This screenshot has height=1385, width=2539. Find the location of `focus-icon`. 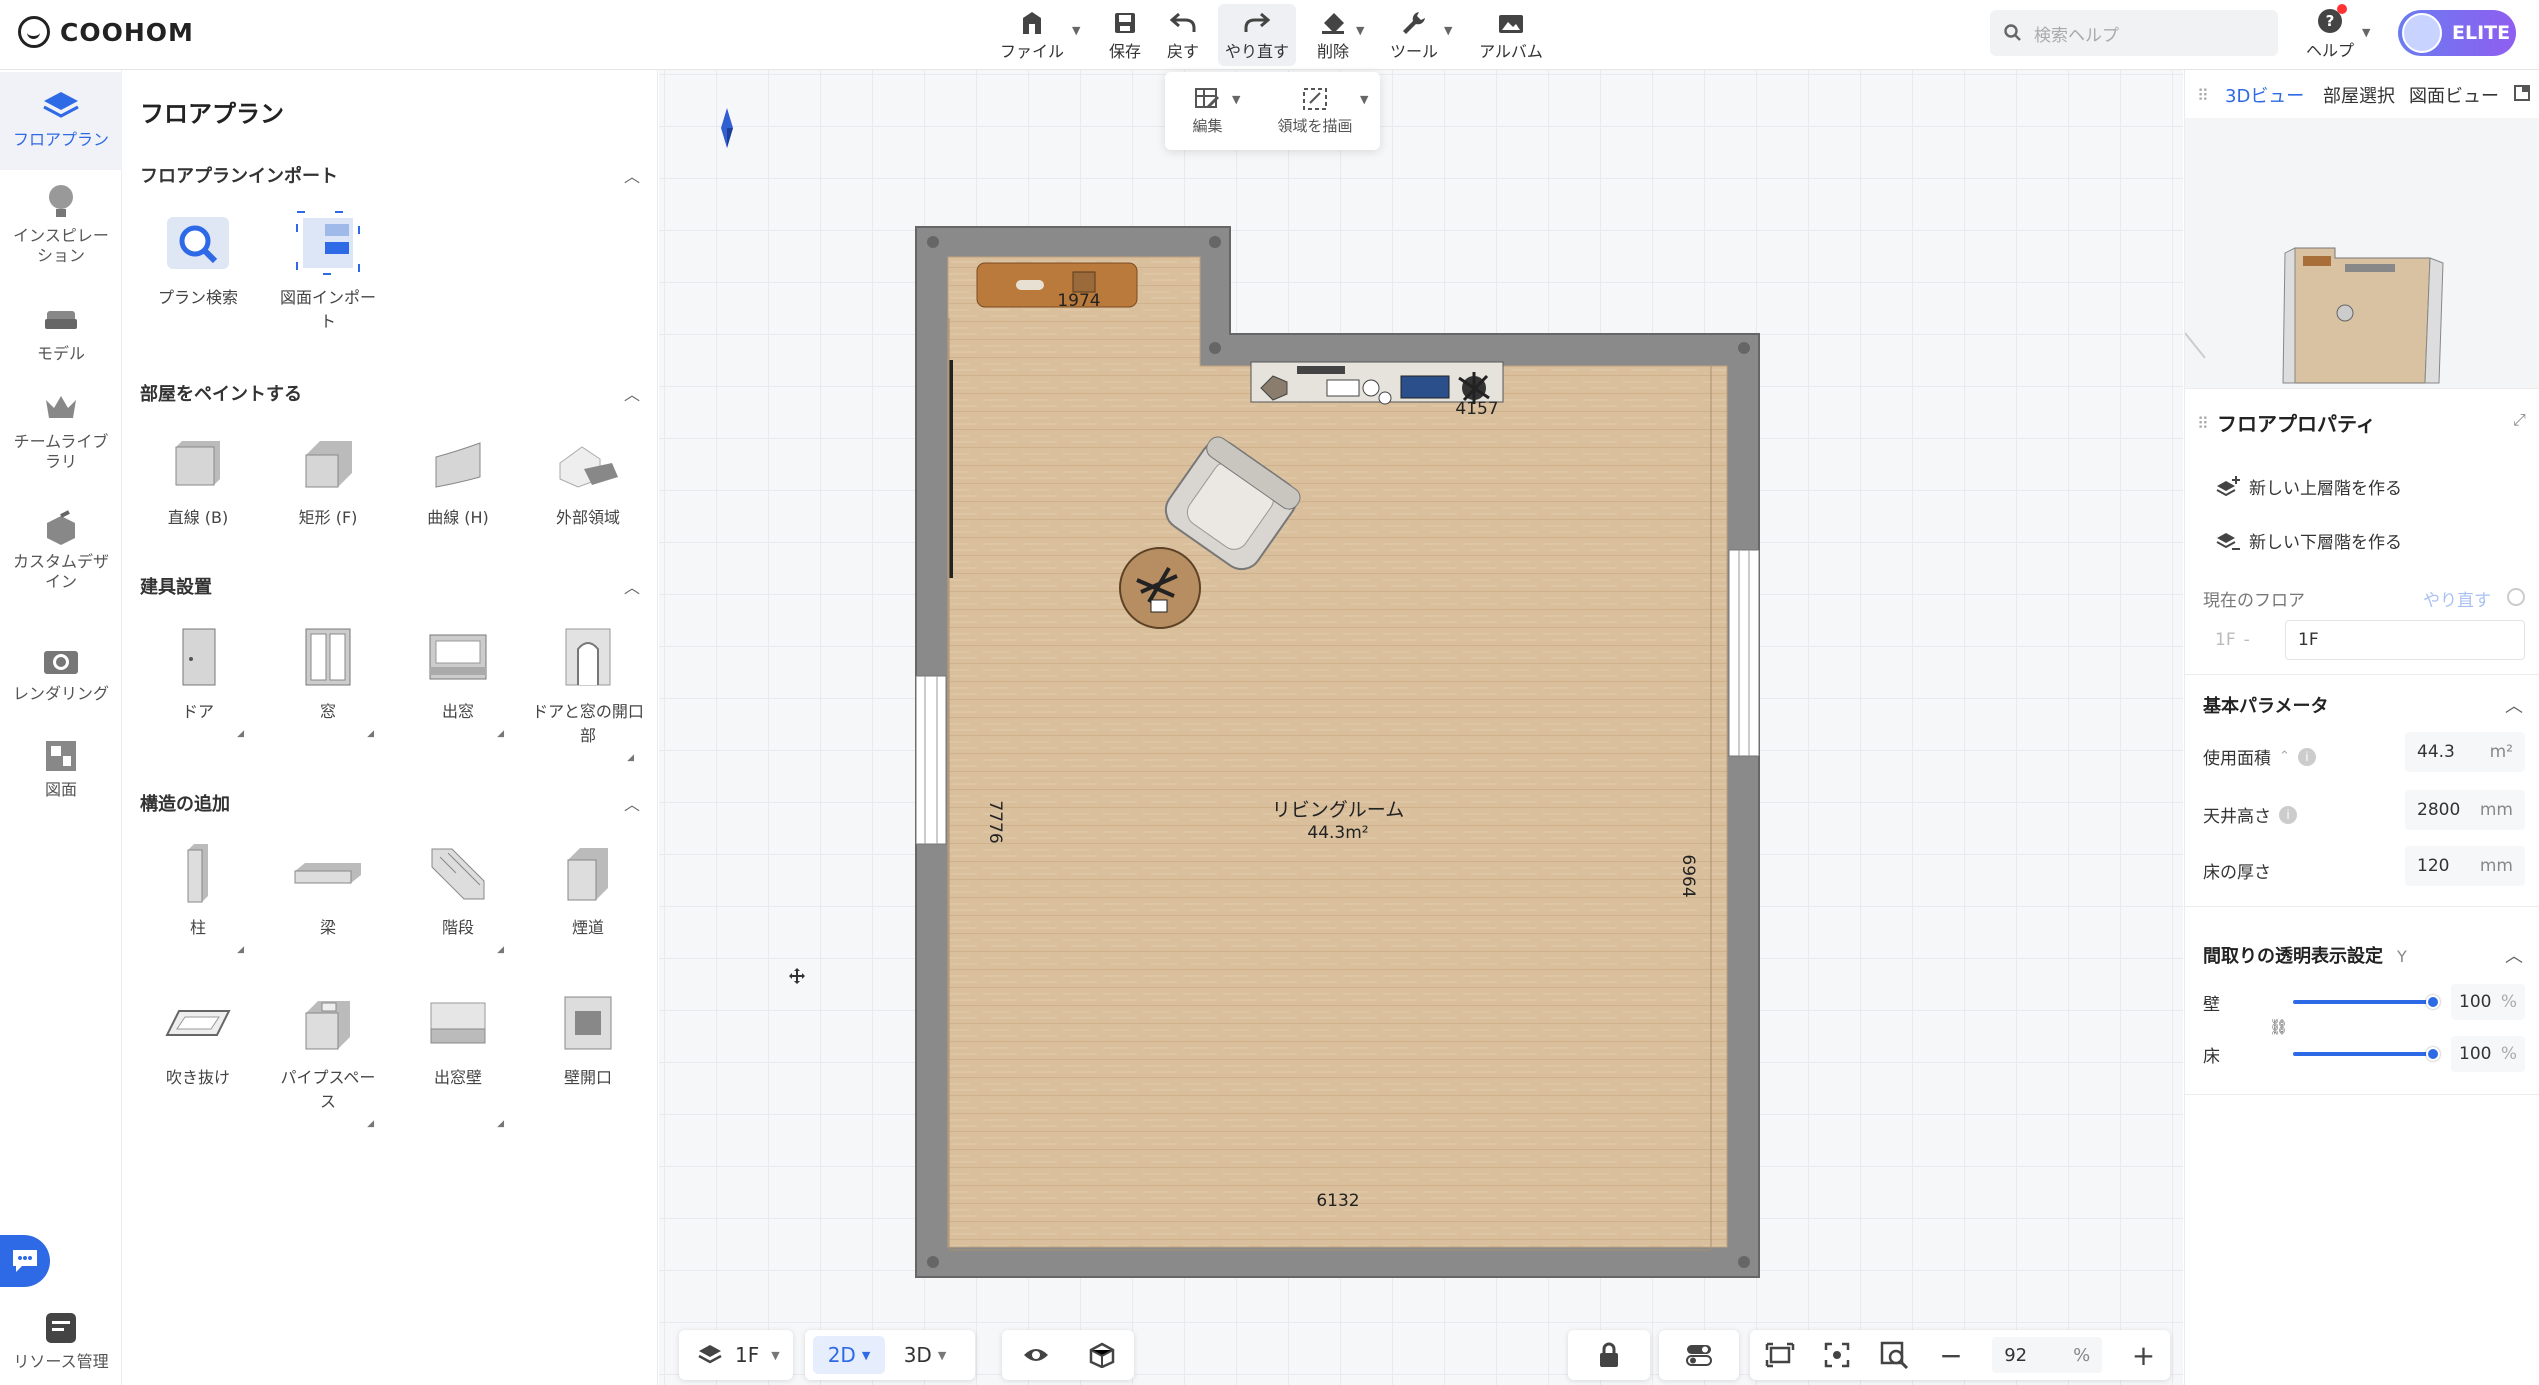

focus-icon is located at coordinates (1837, 1355).